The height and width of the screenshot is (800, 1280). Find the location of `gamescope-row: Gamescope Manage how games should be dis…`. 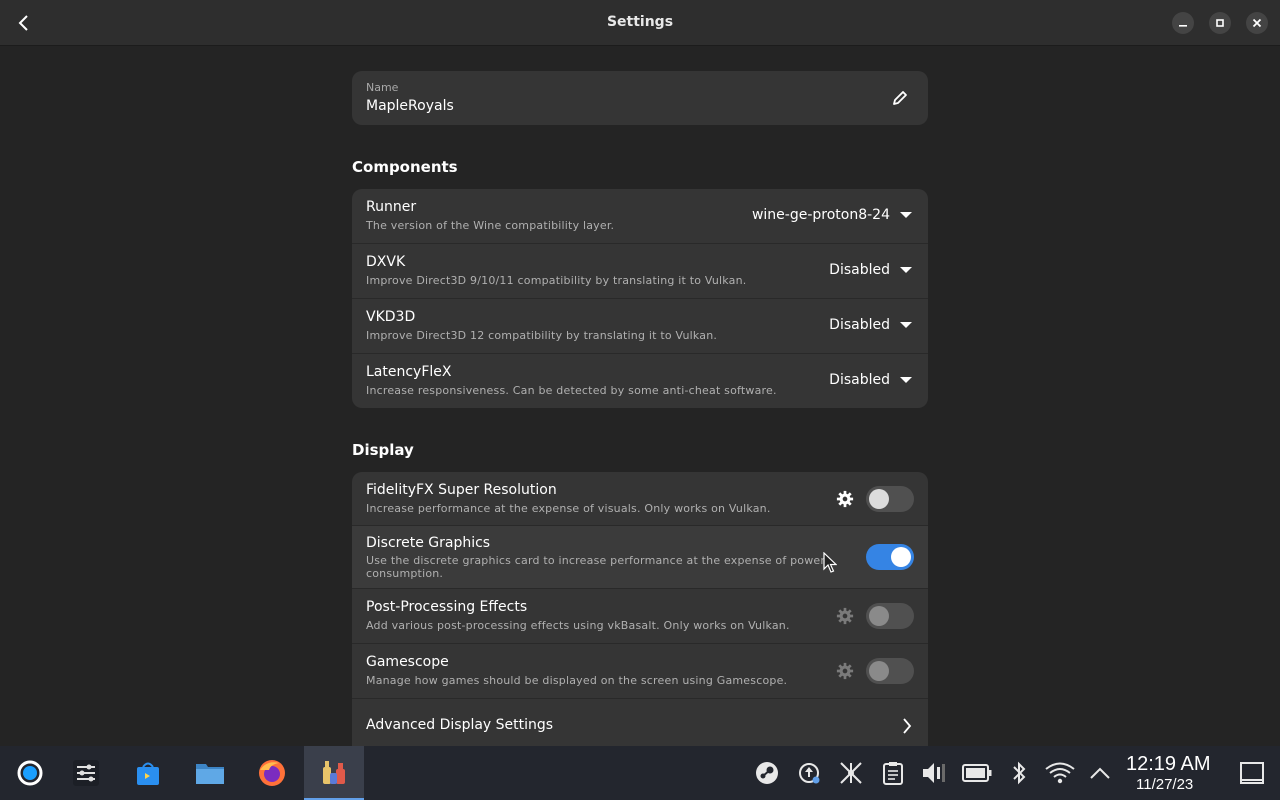

gamescope-row: Gamescope Manage how games should be dis… is located at coordinates (640, 671).